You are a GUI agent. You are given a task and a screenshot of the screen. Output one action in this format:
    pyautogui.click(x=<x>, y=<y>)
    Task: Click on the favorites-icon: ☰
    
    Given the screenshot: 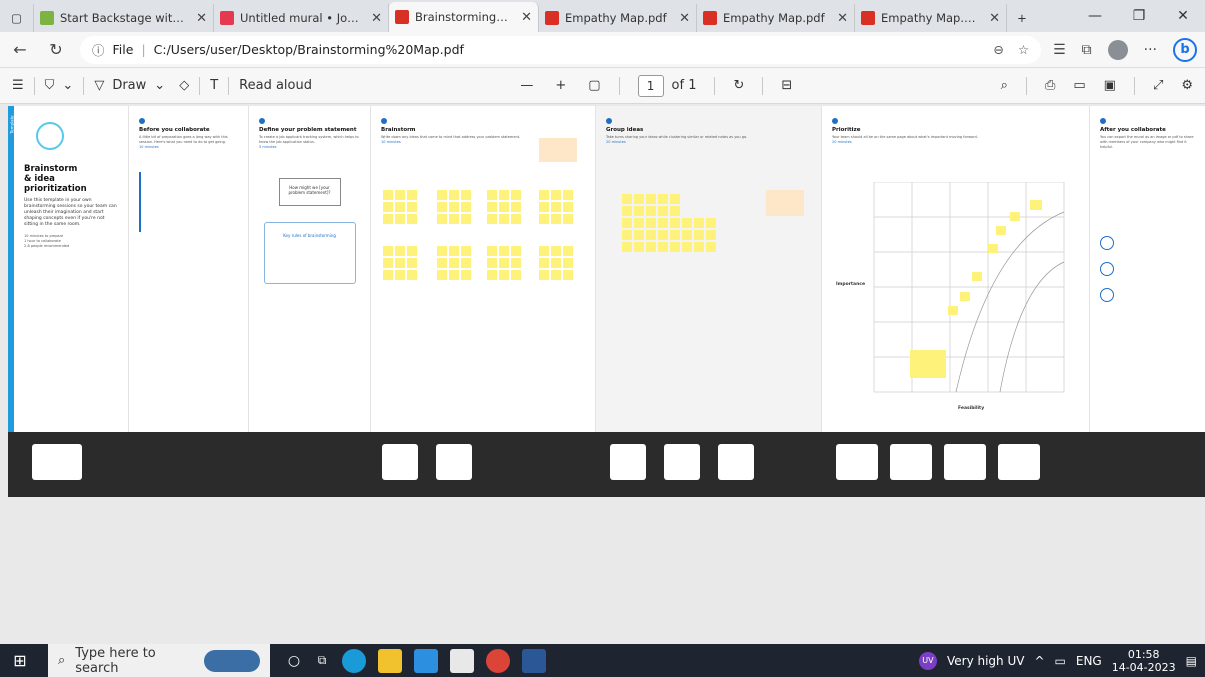 What is the action you would take?
    pyautogui.click(x=1059, y=50)
    